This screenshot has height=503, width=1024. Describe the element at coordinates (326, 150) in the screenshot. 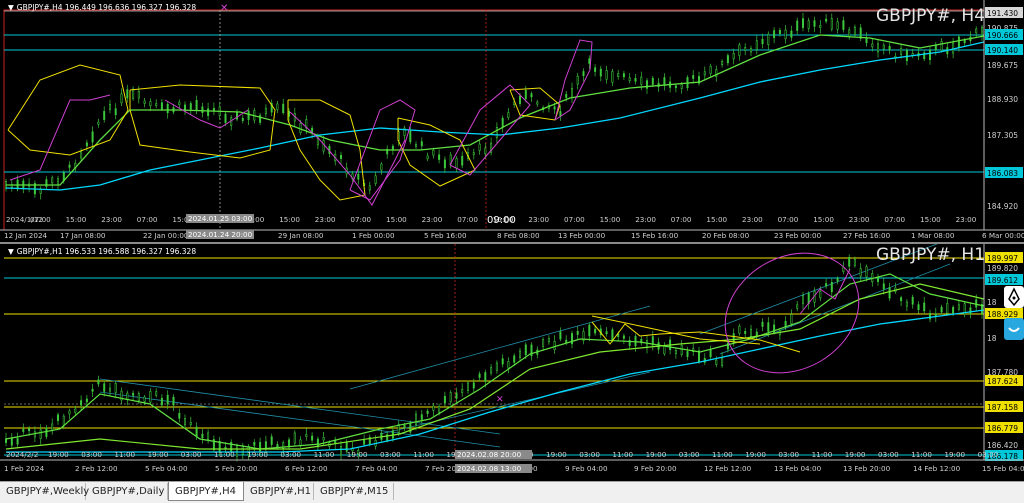

I see `h4-yellow-shape` at that location.